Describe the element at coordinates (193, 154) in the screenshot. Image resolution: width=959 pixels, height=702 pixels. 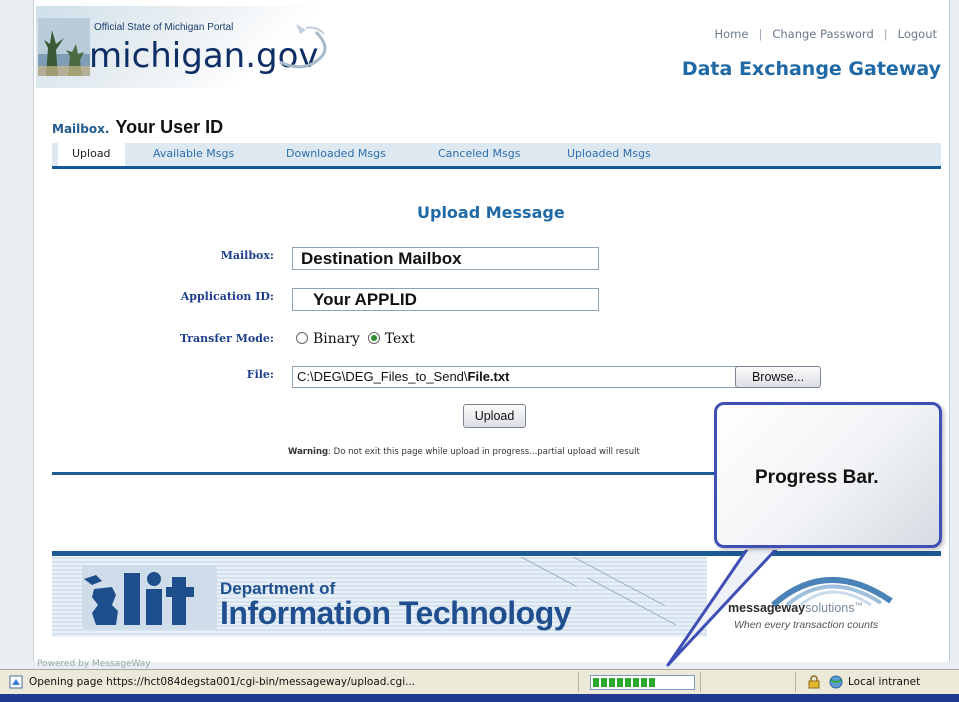
I see `tab-available-msgs: Available Msgs` at that location.